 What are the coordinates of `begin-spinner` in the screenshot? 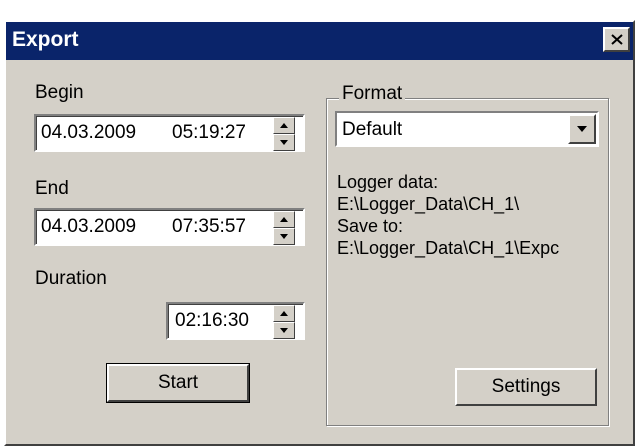 It's located at (284, 134).